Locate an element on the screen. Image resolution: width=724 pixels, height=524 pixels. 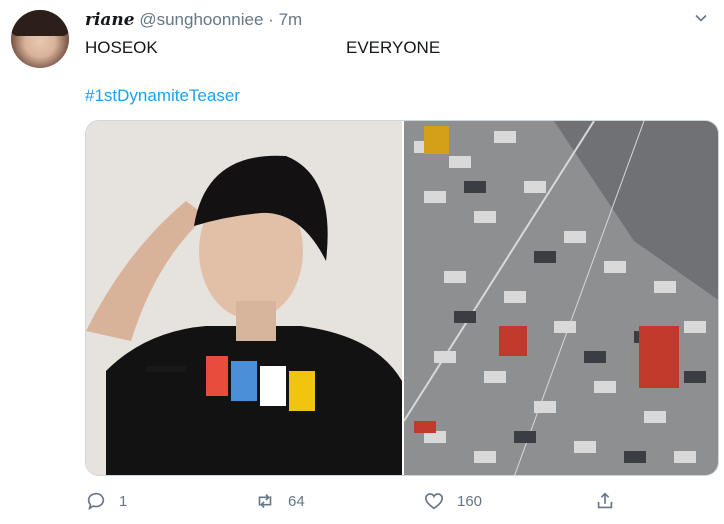
tweet-text-left: HOSEOK is located at coordinates (121, 47).